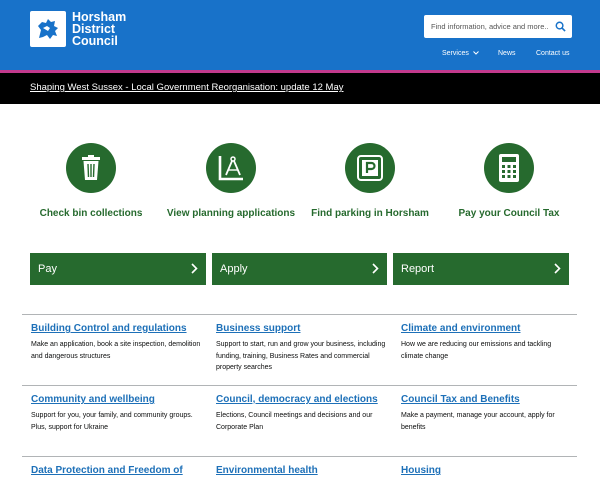  What do you see at coordinates (301, 399) in the screenshot?
I see `service-link: Council, democracy and elections` at bounding box center [301, 399].